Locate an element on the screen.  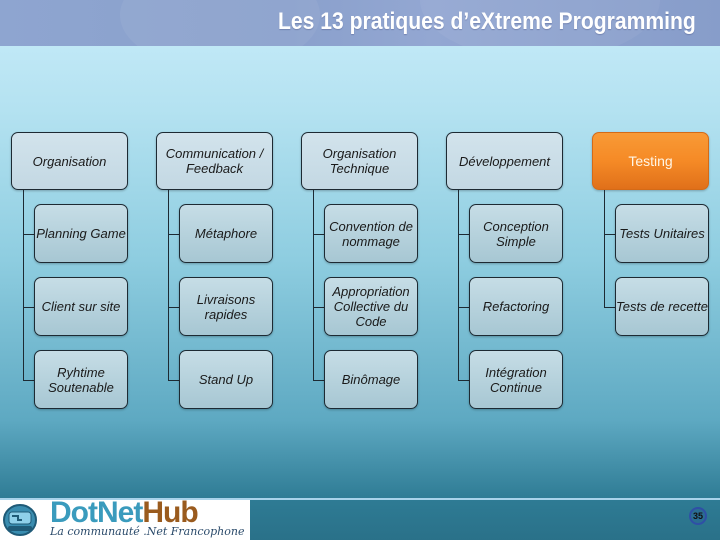
logo-tagline: La communauté .Net Francophone is located at coordinates (147, 531).